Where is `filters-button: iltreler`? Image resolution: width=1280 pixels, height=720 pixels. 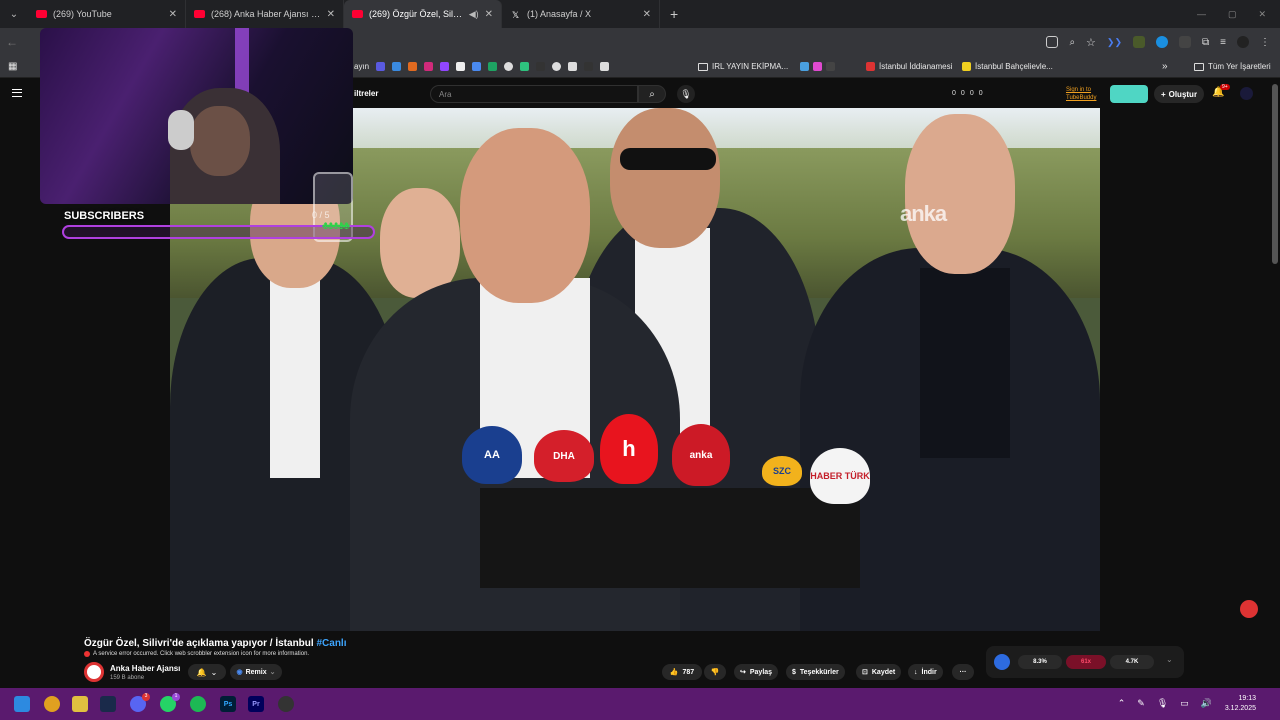 filters-button: iltreler is located at coordinates (366, 93).